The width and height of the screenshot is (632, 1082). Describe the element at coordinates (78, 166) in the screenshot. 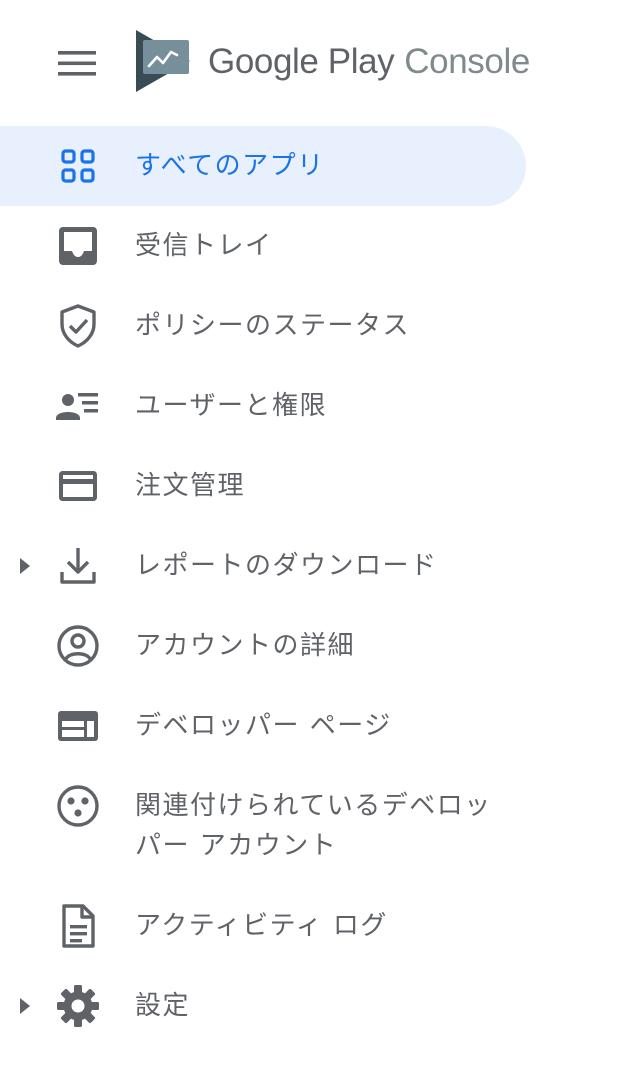

I see `apps-grid-icon` at that location.